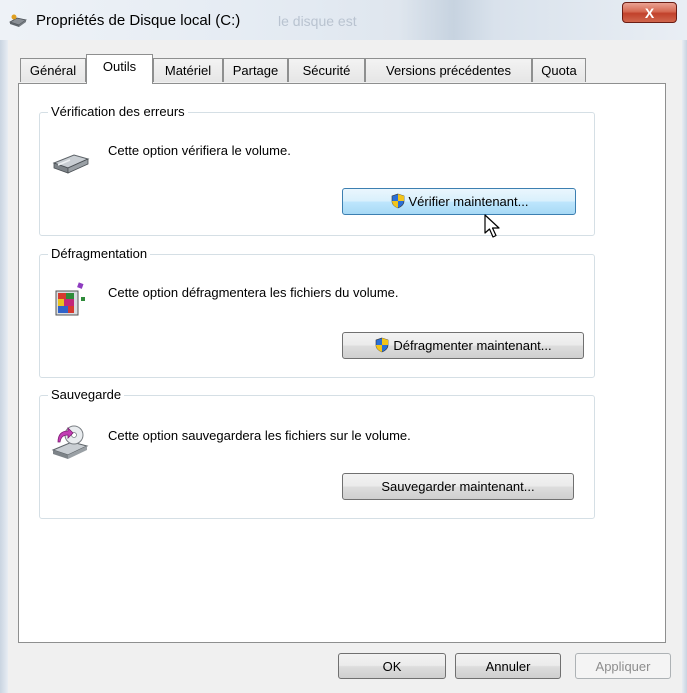  Describe the element at coordinates (188, 70) in the screenshot. I see `tab-materiel: Matériel` at that location.